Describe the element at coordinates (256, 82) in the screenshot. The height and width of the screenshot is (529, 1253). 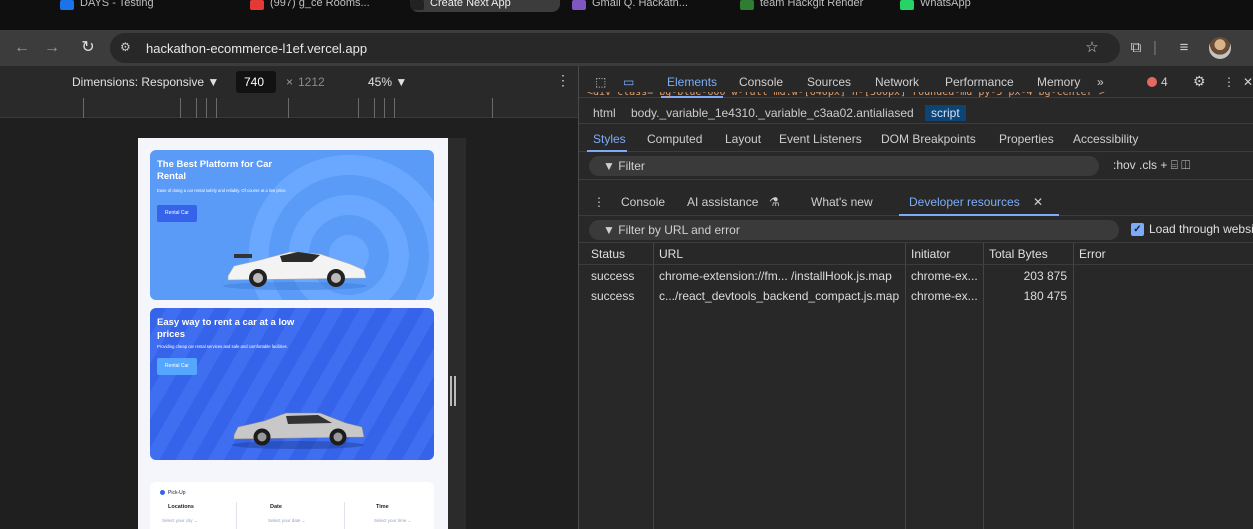
I see `width-input: 740` at that location.